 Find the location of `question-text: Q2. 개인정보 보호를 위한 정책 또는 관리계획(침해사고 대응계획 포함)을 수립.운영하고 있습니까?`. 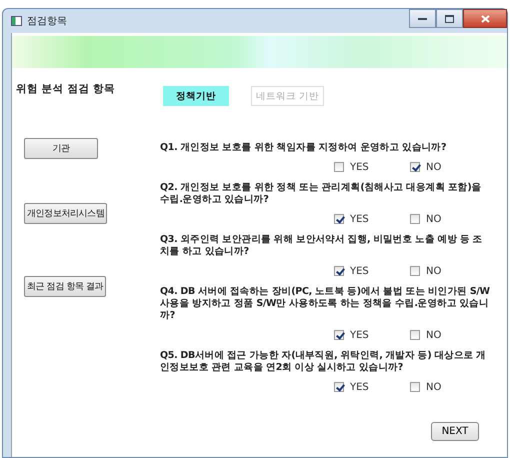

question-text: Q2. 개인정보 보호를 위한 정책 또는 관리계획(침해사고 대응계획 포함)을 수립.운영하고 있습니까? is located at coordinates (321, 194).